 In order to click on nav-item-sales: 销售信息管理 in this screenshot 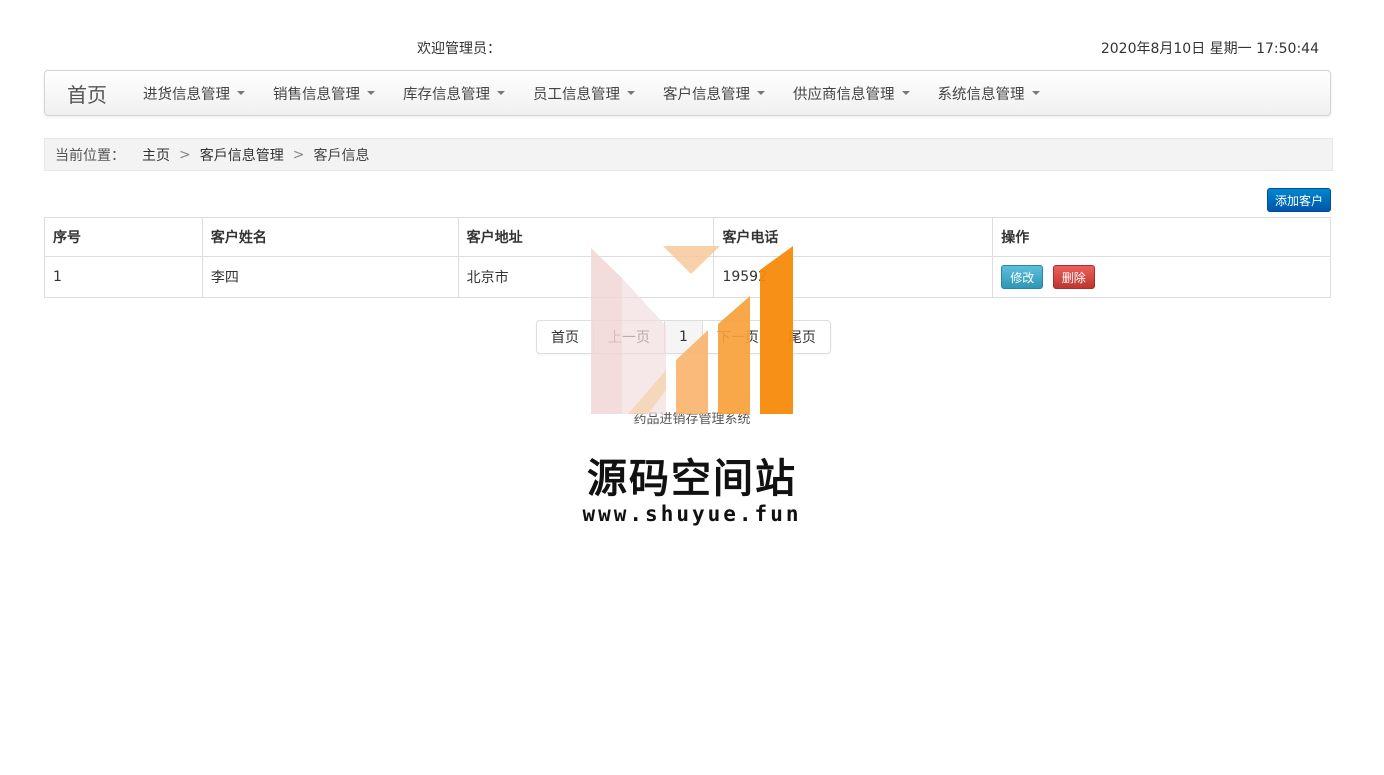, I will do `click(324, 93)`.